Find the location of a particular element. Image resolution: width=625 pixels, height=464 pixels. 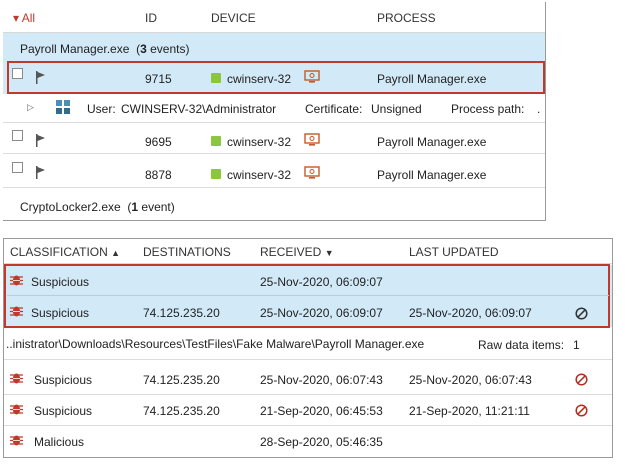

column-destinations: DESTINATIONS is located at coordinates (187, 252).